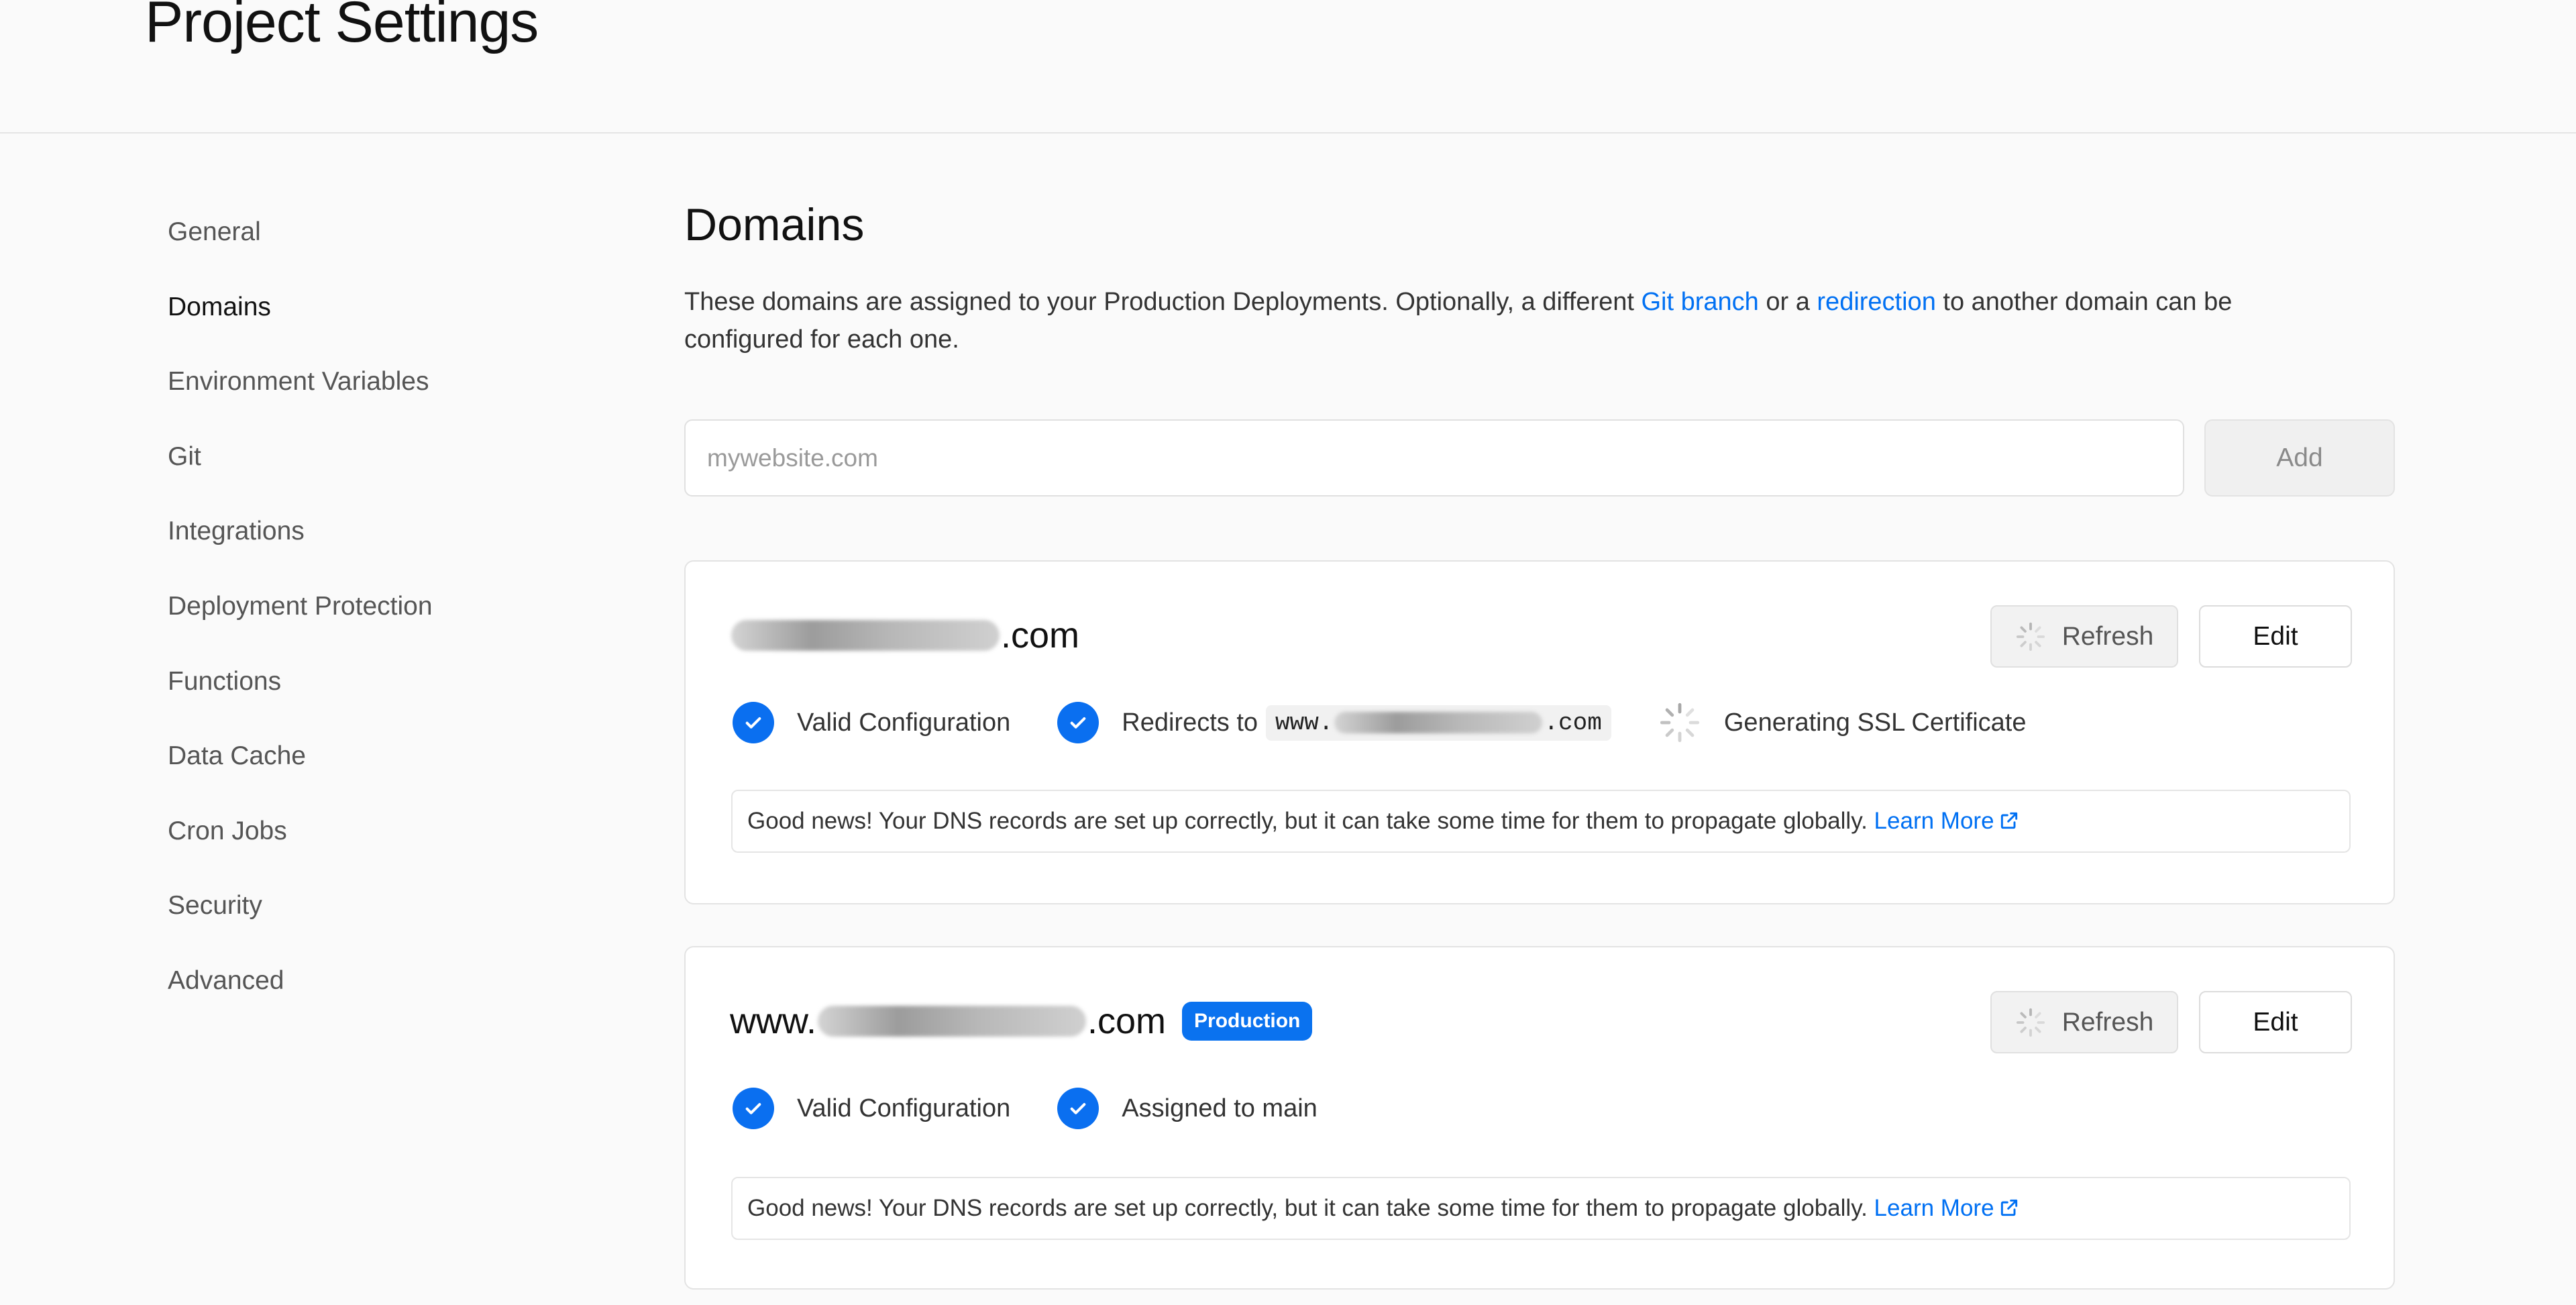 Image resolution: width=2576 pixels, height=1305 pixels. I want to click on status-row: Valid Configuration Assigned to main, so click(1048, 1108).